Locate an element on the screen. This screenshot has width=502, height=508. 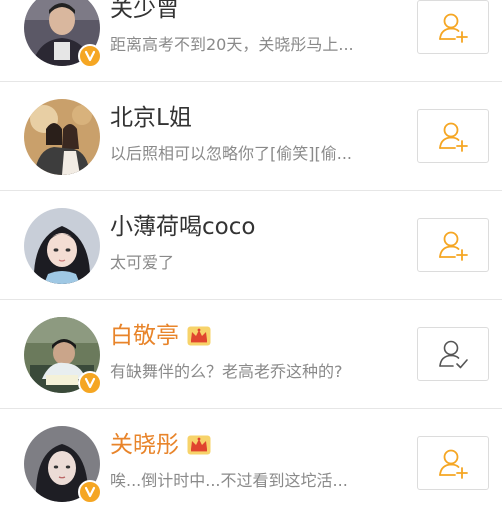
user-check-icon is located at coordinates (453, 354).